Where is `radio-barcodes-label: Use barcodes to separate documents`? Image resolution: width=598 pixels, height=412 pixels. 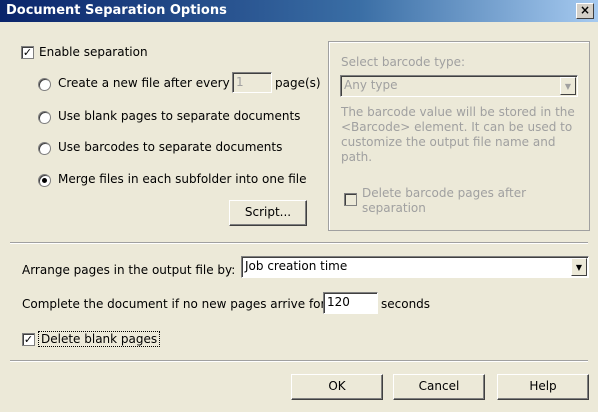 radio-barcodes-label: Use barcodes to separate documents is located at coordinates (170, 147).